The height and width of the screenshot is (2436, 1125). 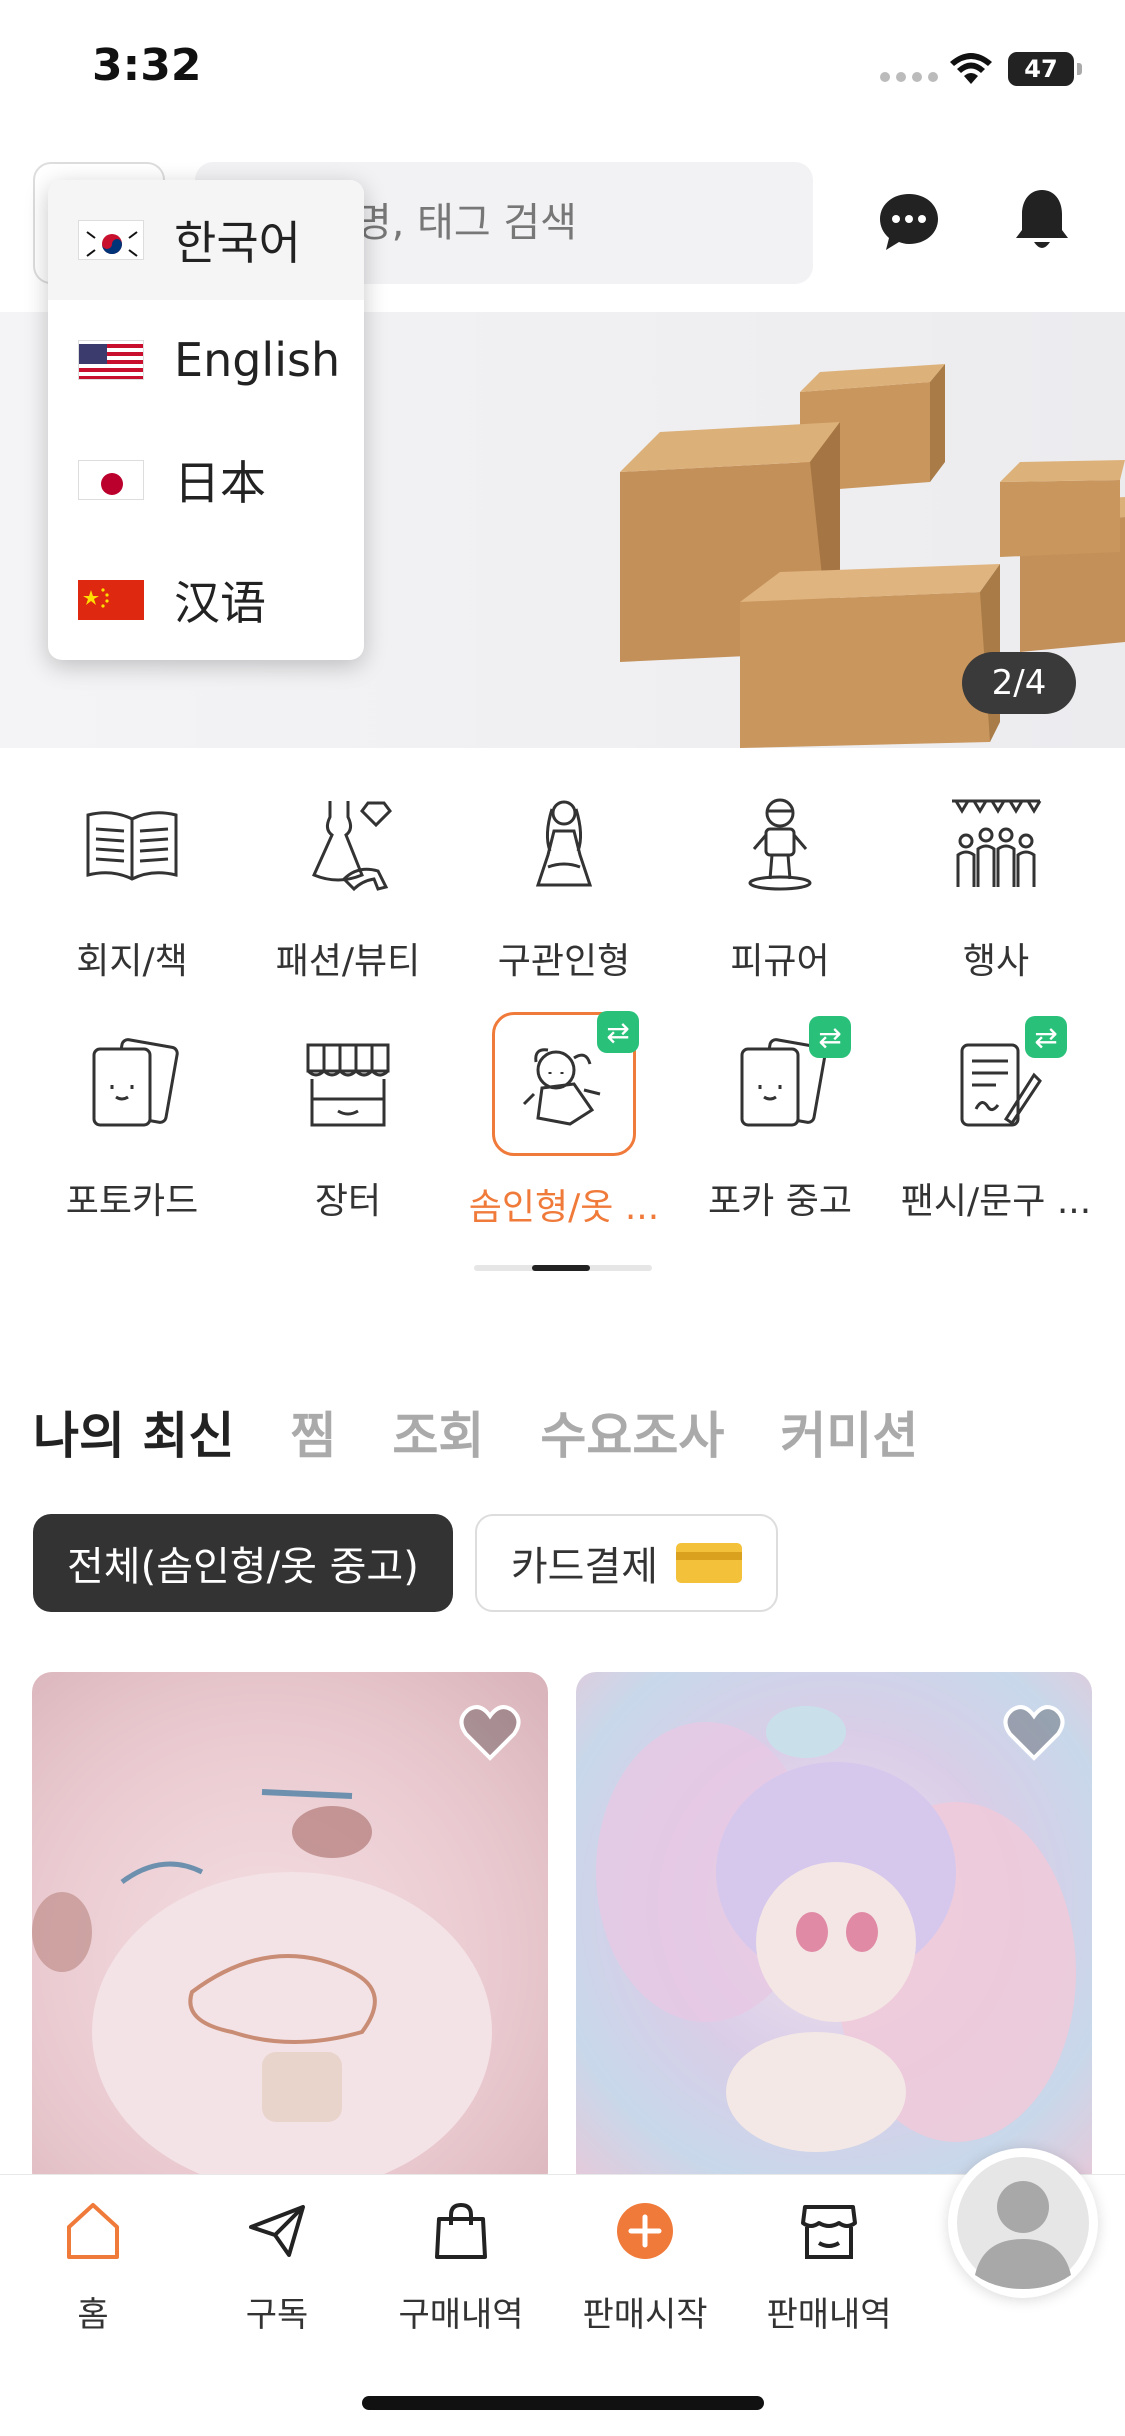 I want to click on category-fashion: 패션/뷰티, so click(x=348, y=882).